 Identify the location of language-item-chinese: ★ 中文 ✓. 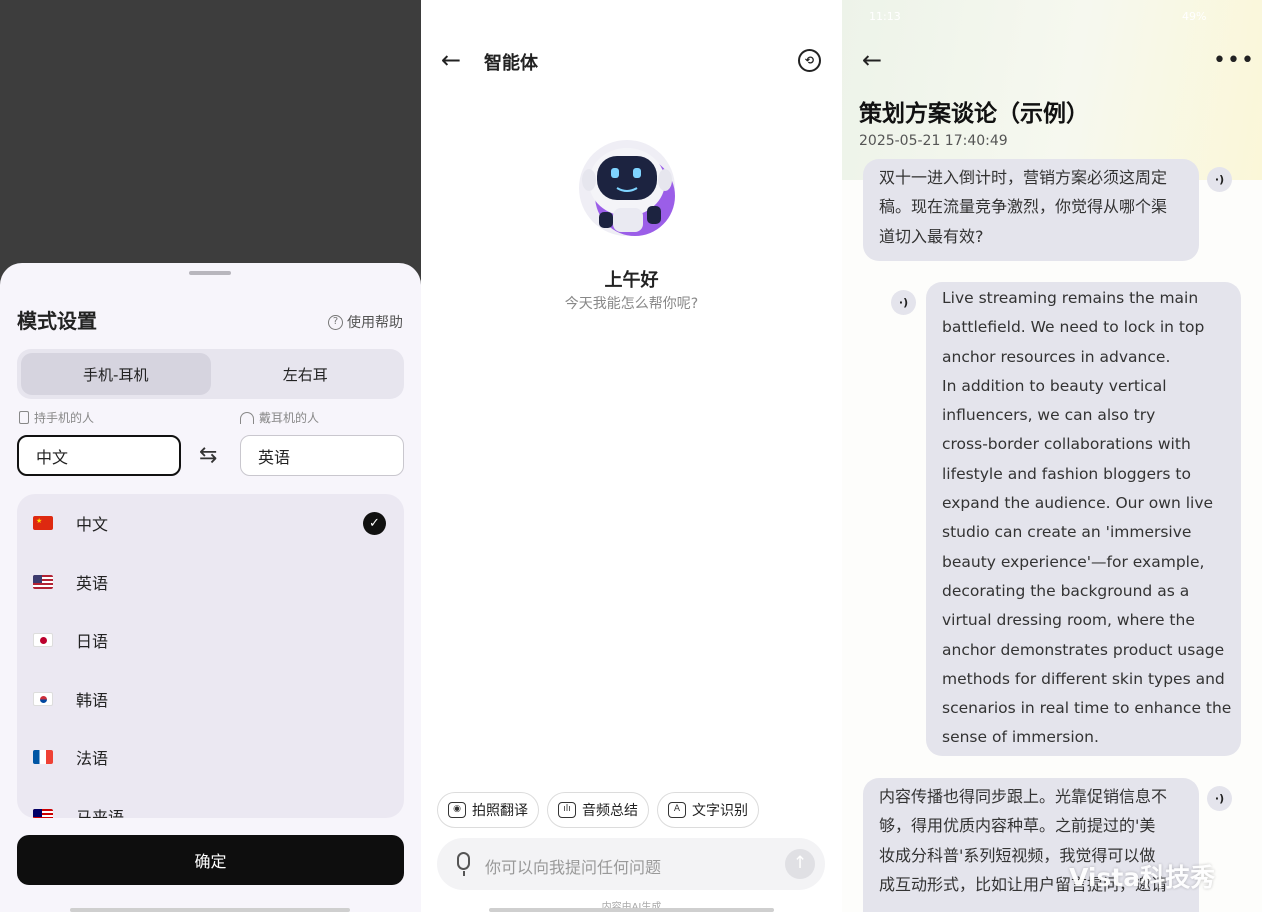
(210, 523).